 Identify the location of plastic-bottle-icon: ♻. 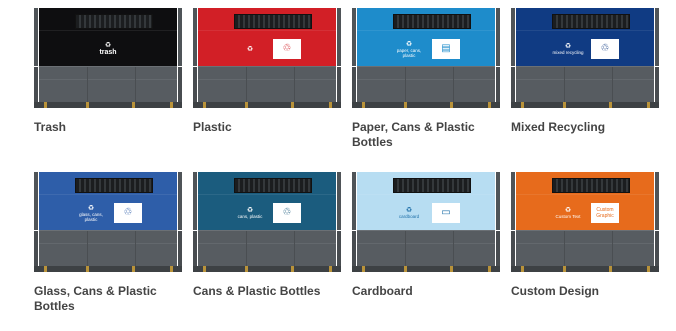
(250, 49).